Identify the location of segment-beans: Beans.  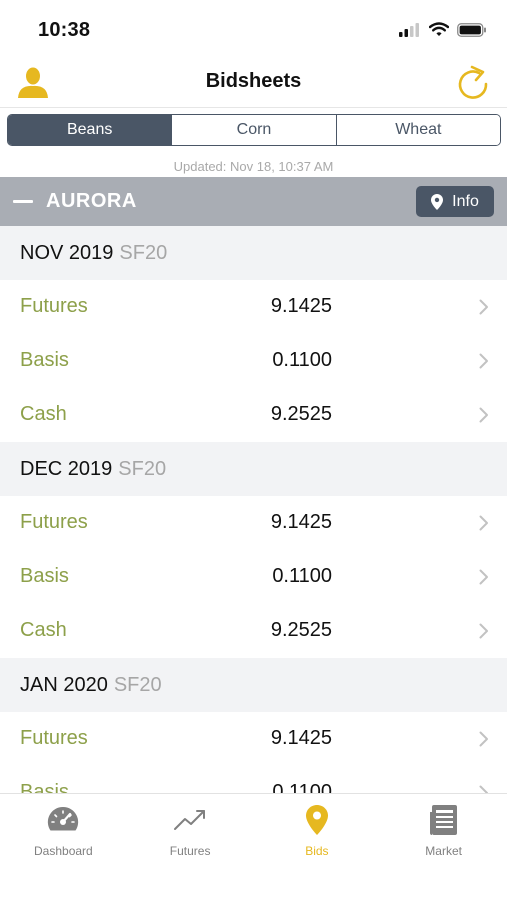
(90, 130).